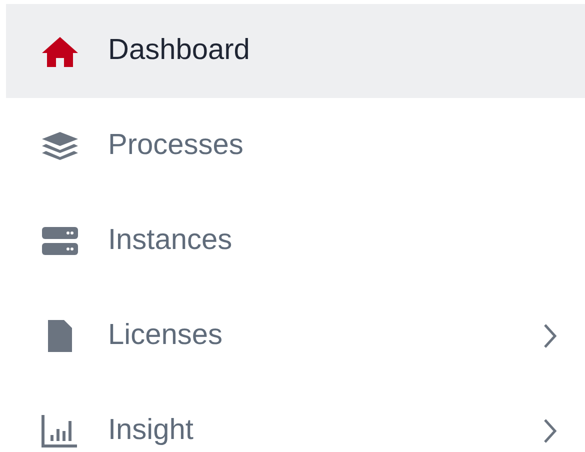  Describe the element at coordinates (170, 240) in the screenshot. I see `sidebar-item-label: Instances` at that location.